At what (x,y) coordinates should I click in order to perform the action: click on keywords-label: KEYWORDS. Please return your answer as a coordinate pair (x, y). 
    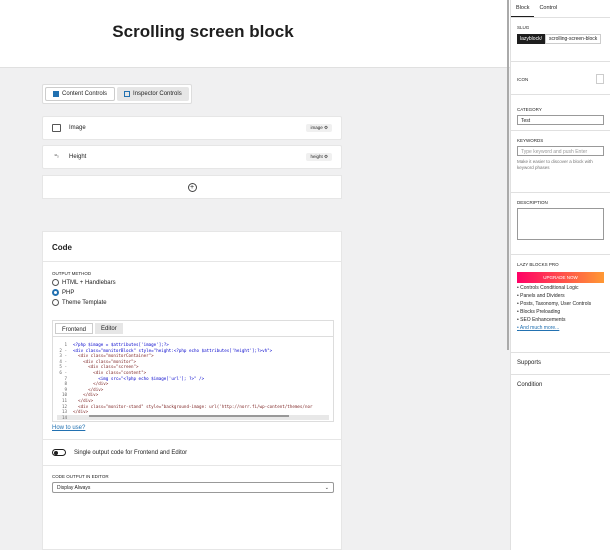
    Looking at the image, I should click on (530, 140).